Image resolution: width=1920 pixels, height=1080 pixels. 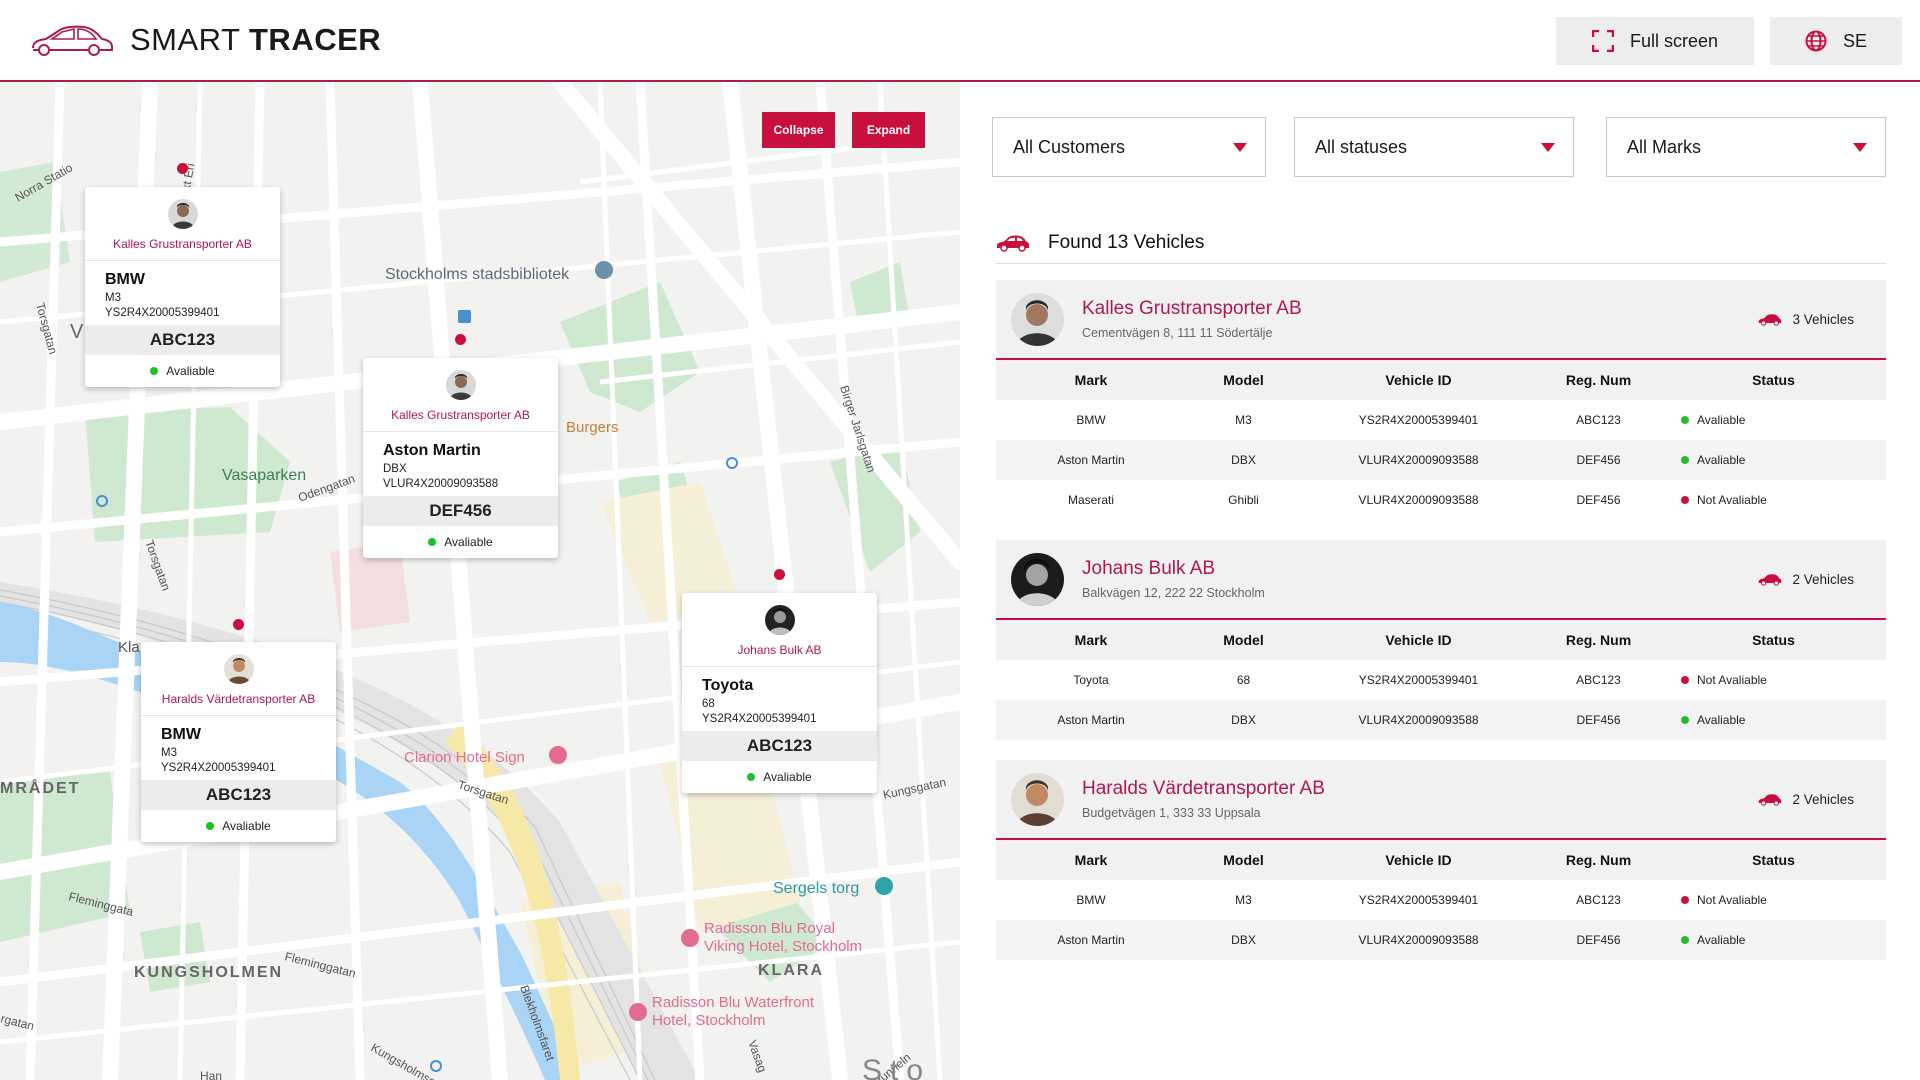 What do you see at coordinates (129, 647) in the screenshot?
I see `map-label-kla: Kla` at bounding box center [129, 647].